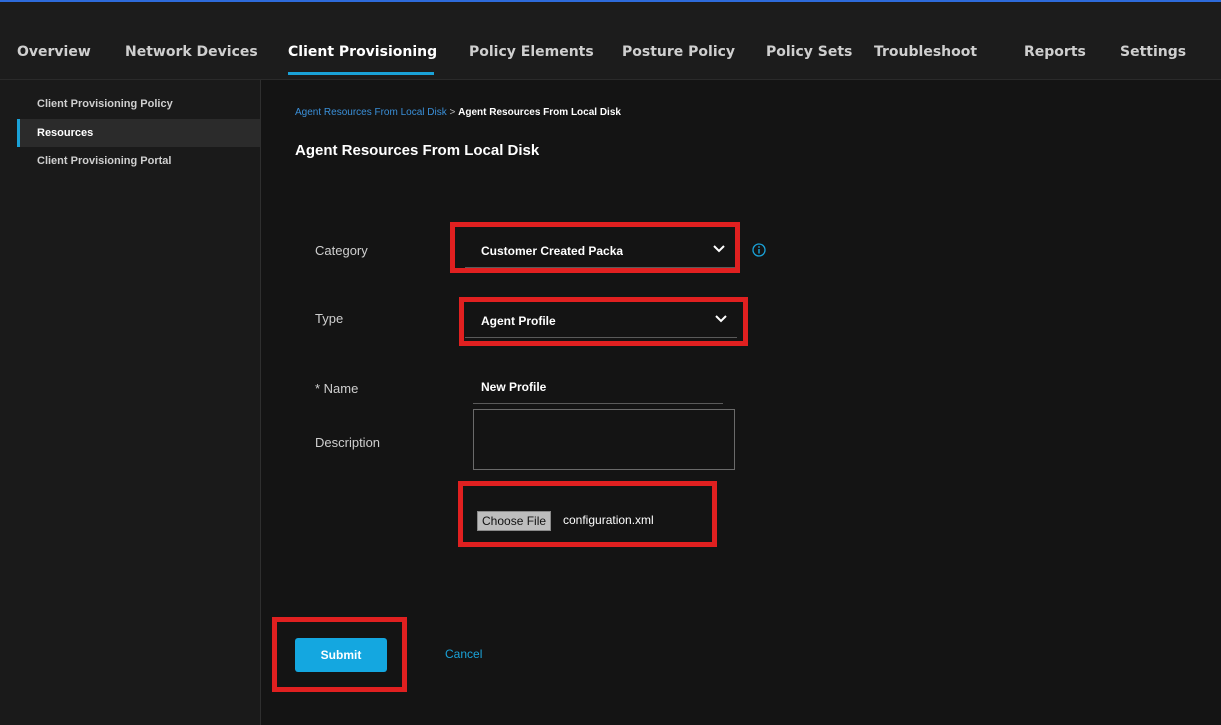  What do you see at coordinates (1055, 45) in the screenshot?
I see `tab-reports: Reports` at bounding box center [1055, 45].